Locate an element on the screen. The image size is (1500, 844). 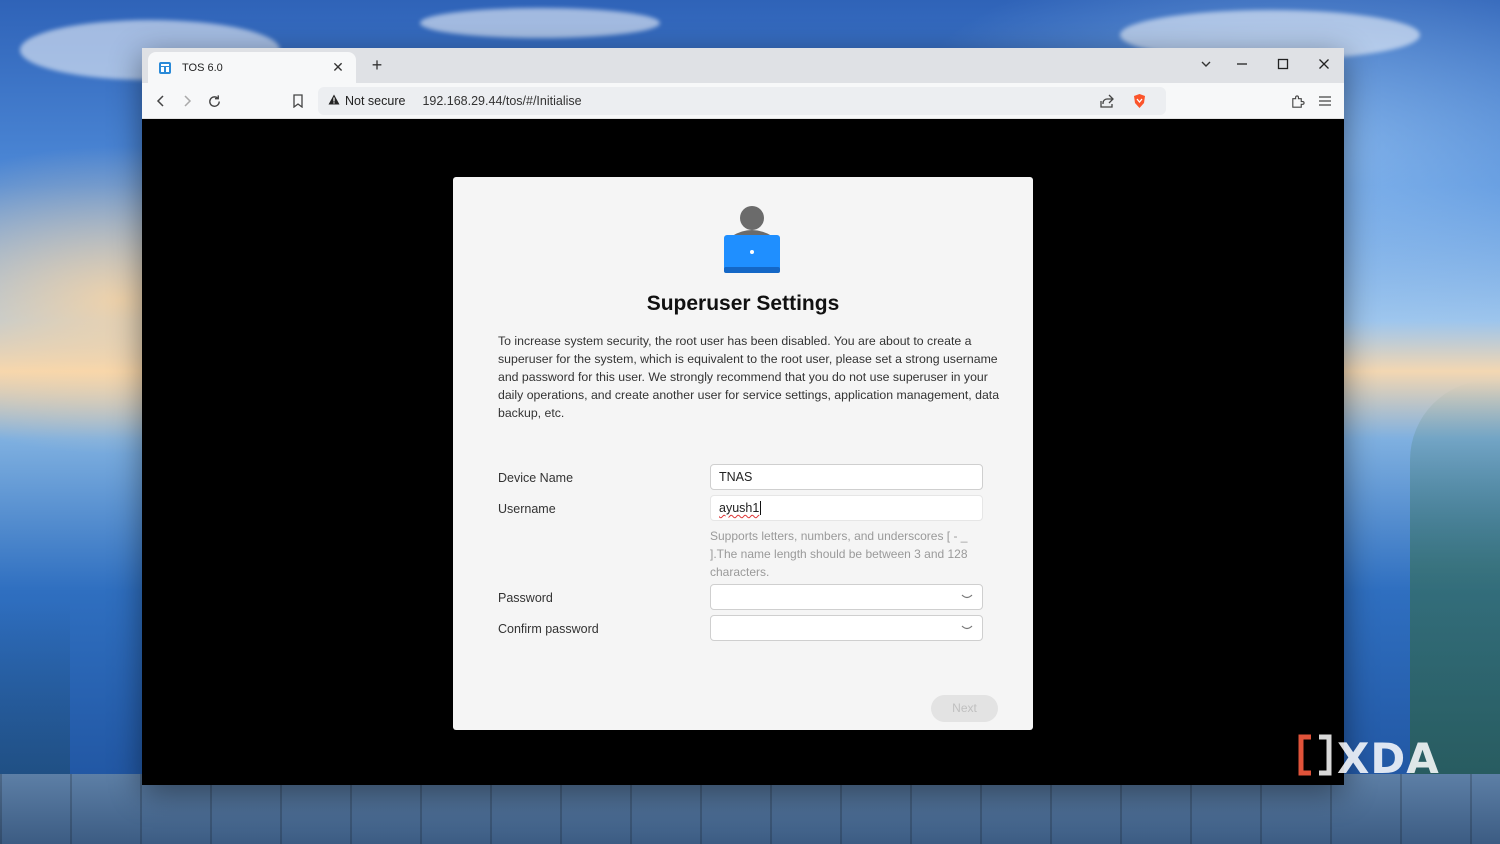
xda-watermark: XDA is located at coordinates (1368, 758).